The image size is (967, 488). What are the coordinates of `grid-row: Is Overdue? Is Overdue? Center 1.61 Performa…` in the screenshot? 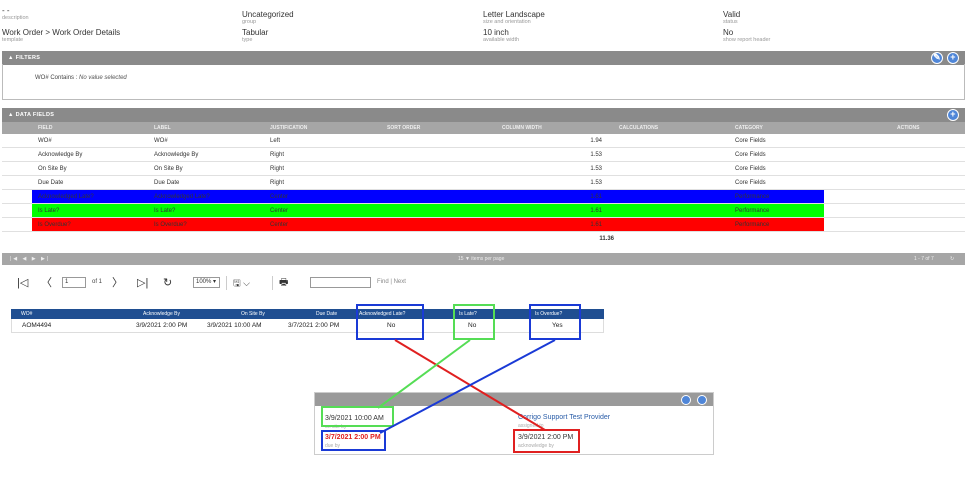 It's located at (483, 225).